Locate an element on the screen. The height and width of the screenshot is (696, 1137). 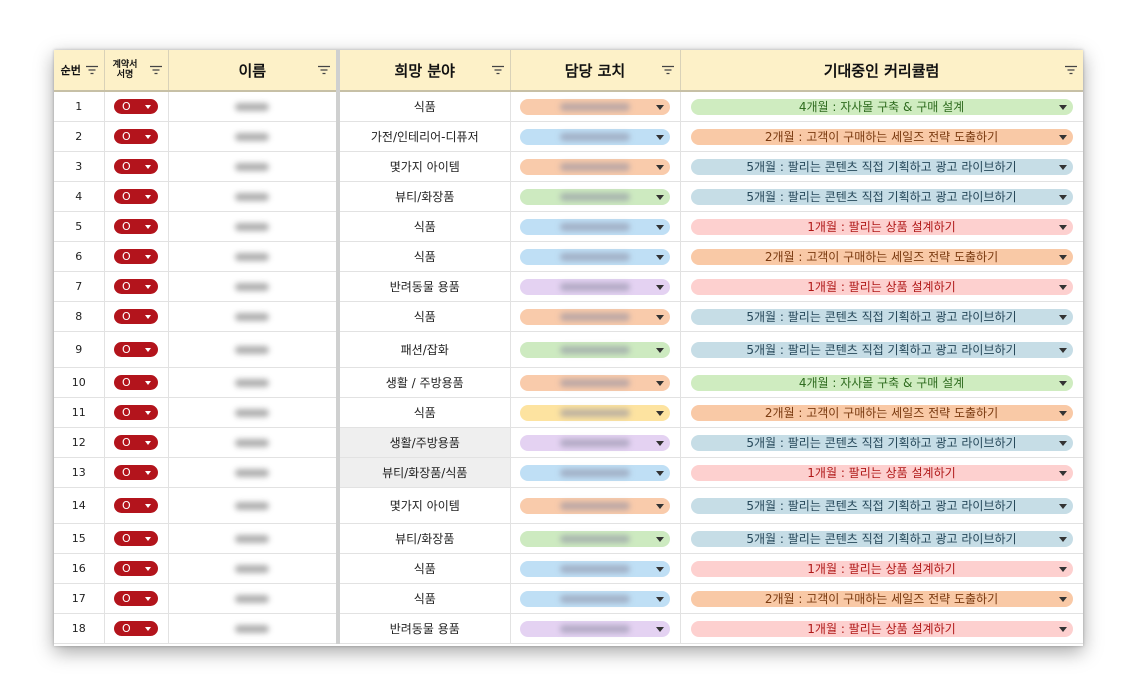
header-field: 희망 분야 is located at coordinates (424, 71).